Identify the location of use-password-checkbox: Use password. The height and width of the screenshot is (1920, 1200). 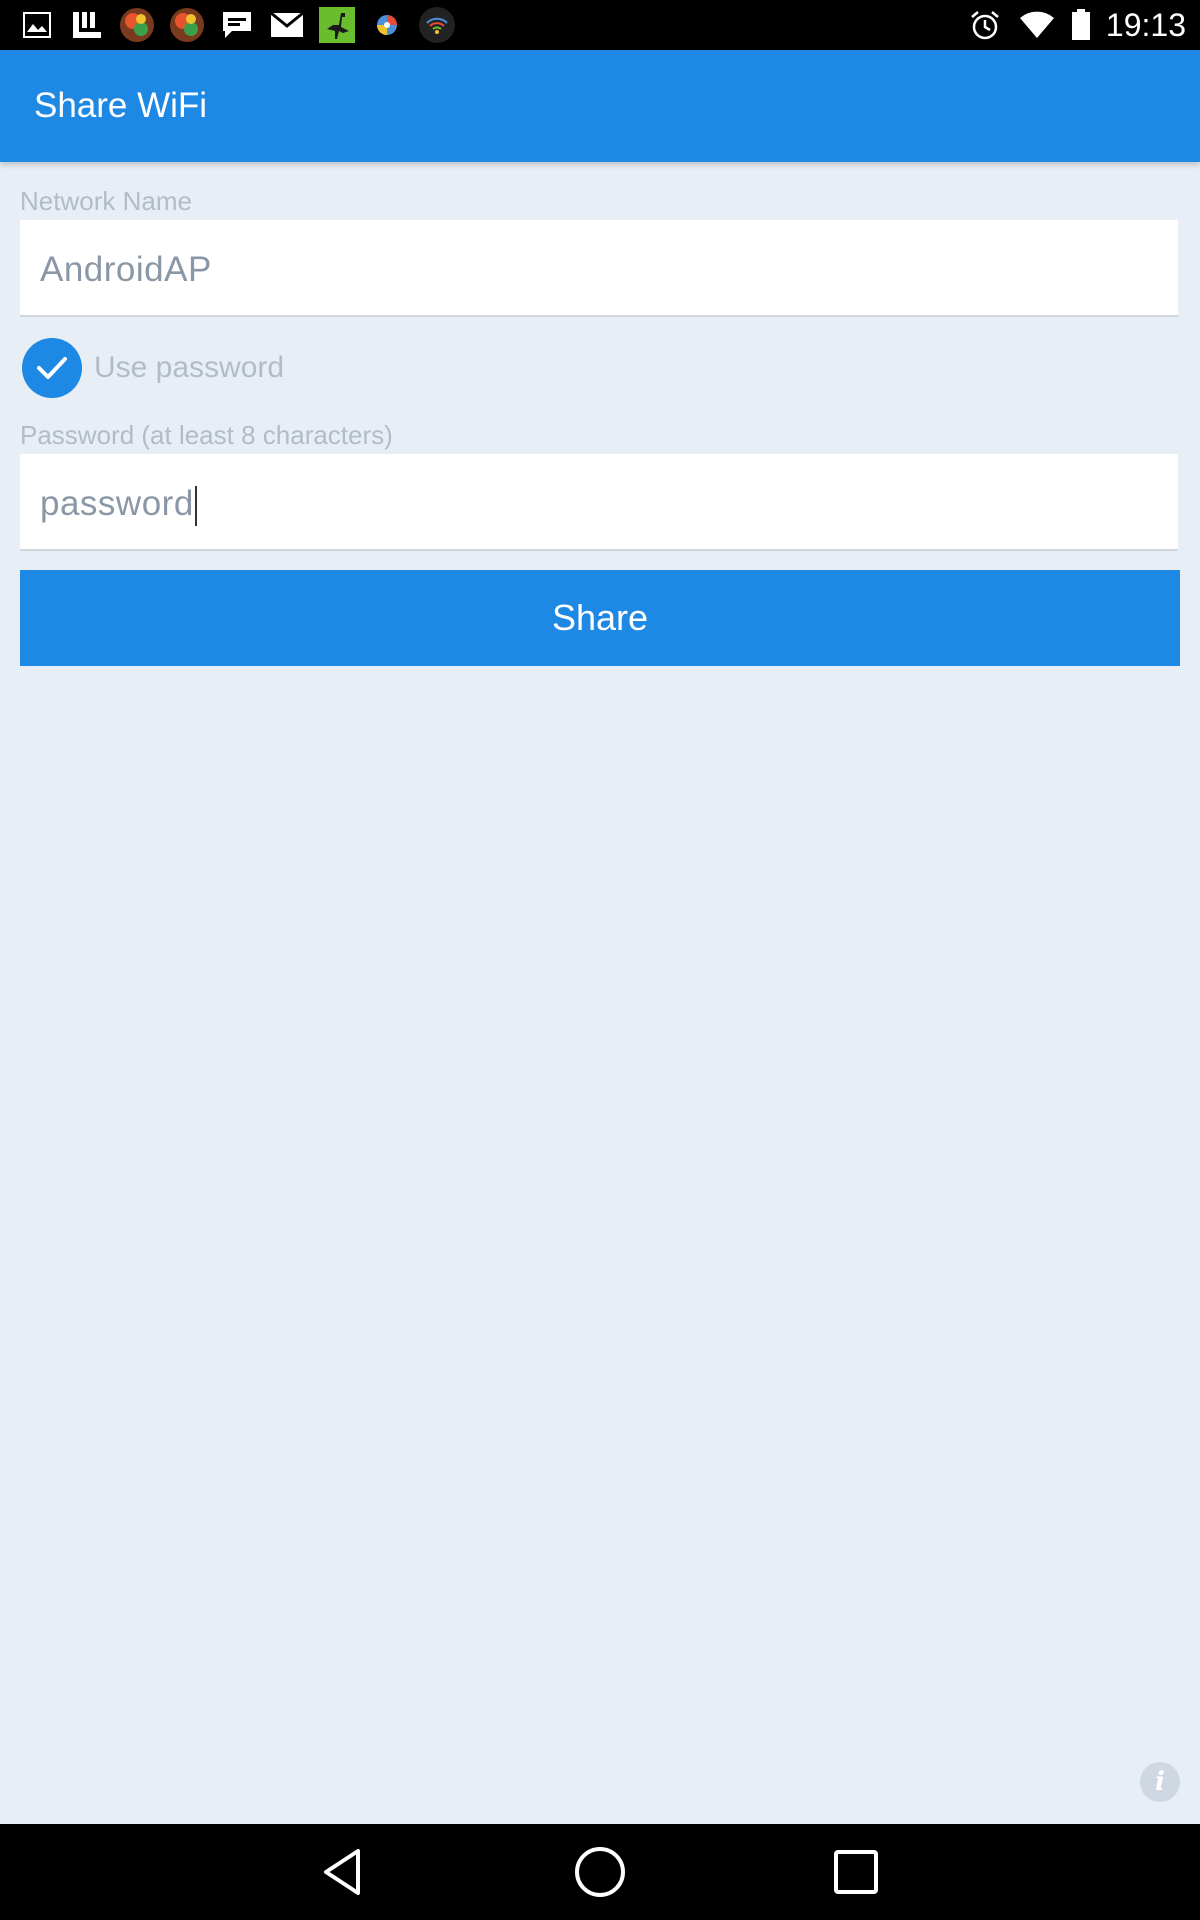
(153, 368).